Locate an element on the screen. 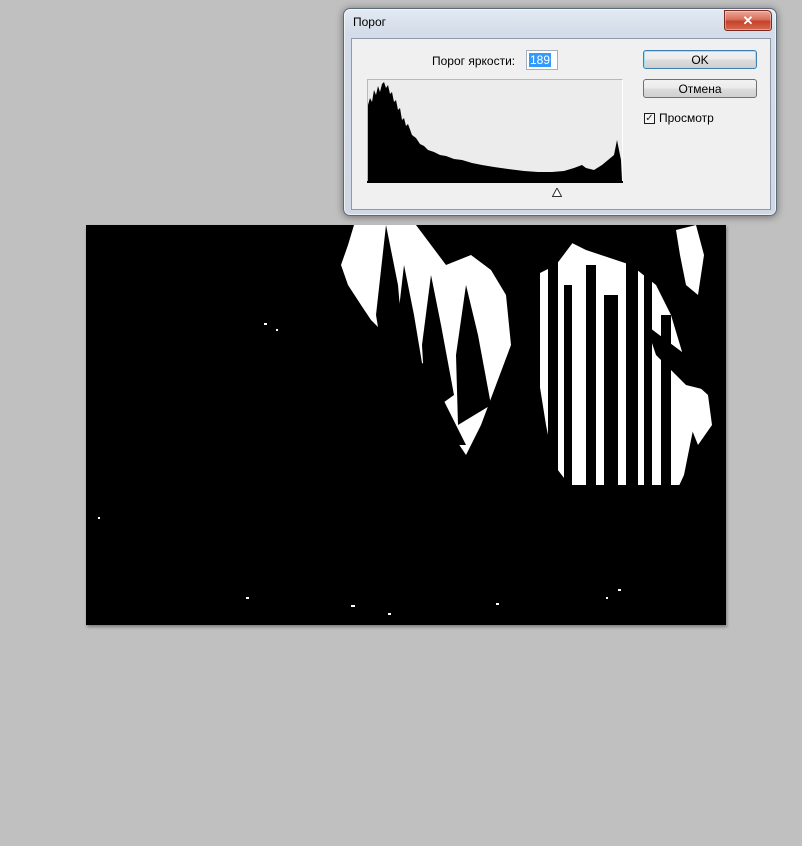  threshold-level-value: 189 is located at coordinates (540, 60).